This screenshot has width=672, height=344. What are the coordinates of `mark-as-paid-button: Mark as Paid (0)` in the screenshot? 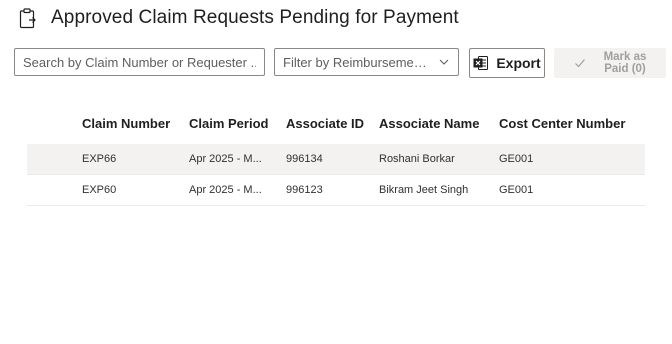 It's located at (610, 63).